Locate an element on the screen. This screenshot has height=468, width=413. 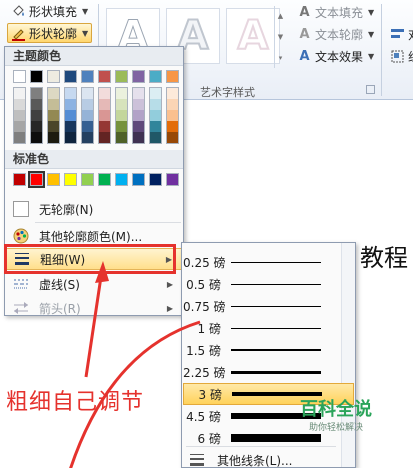
weight-option-label: 6 磅 is located at coordinates (209, 438).